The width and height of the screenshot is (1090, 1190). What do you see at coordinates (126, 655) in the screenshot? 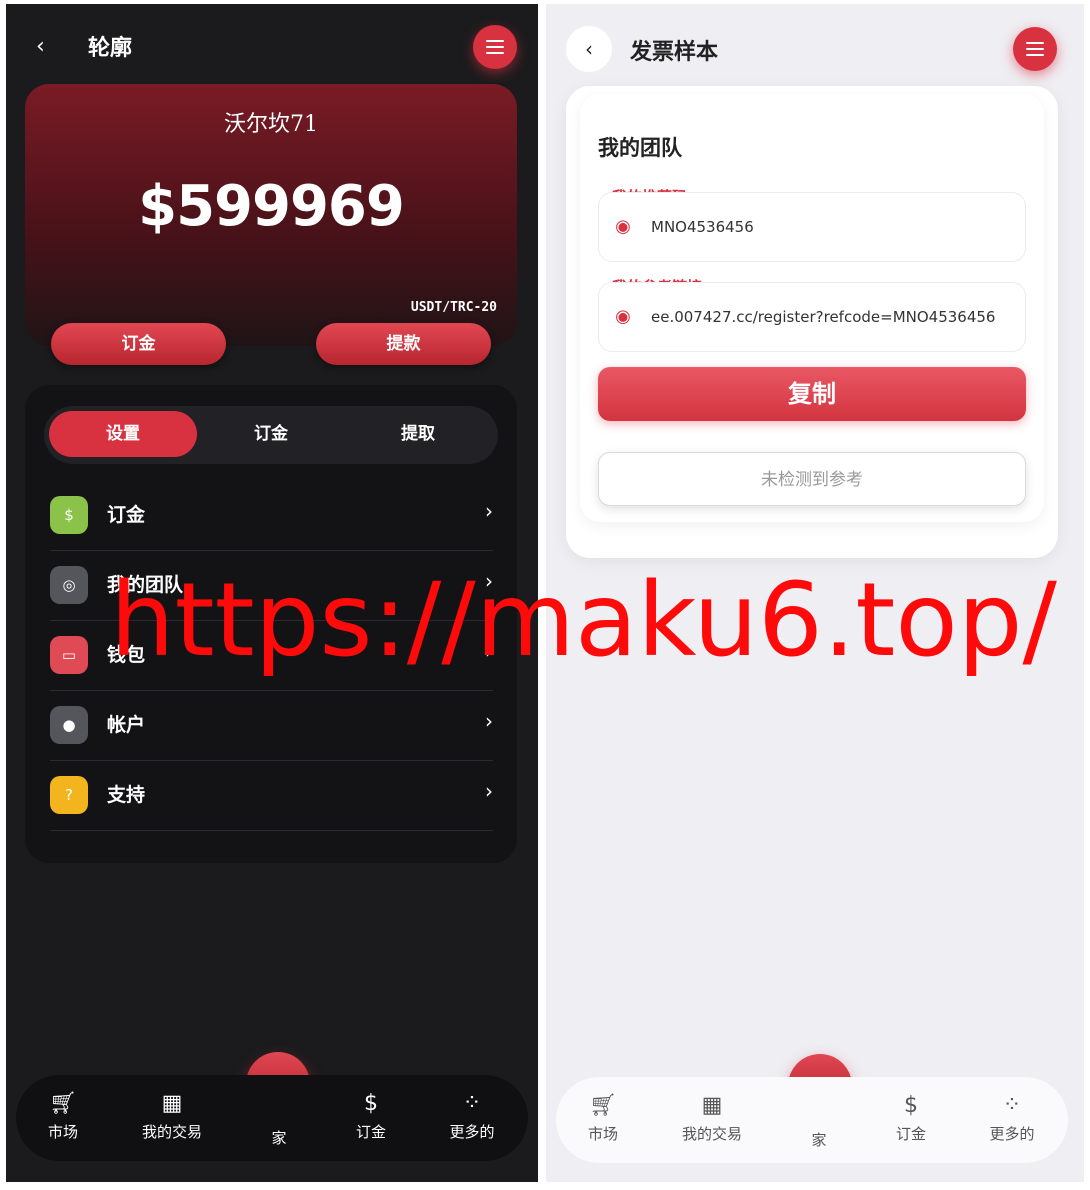
I see `menu-item-label: 钱包` at bounding box center [126, 655].